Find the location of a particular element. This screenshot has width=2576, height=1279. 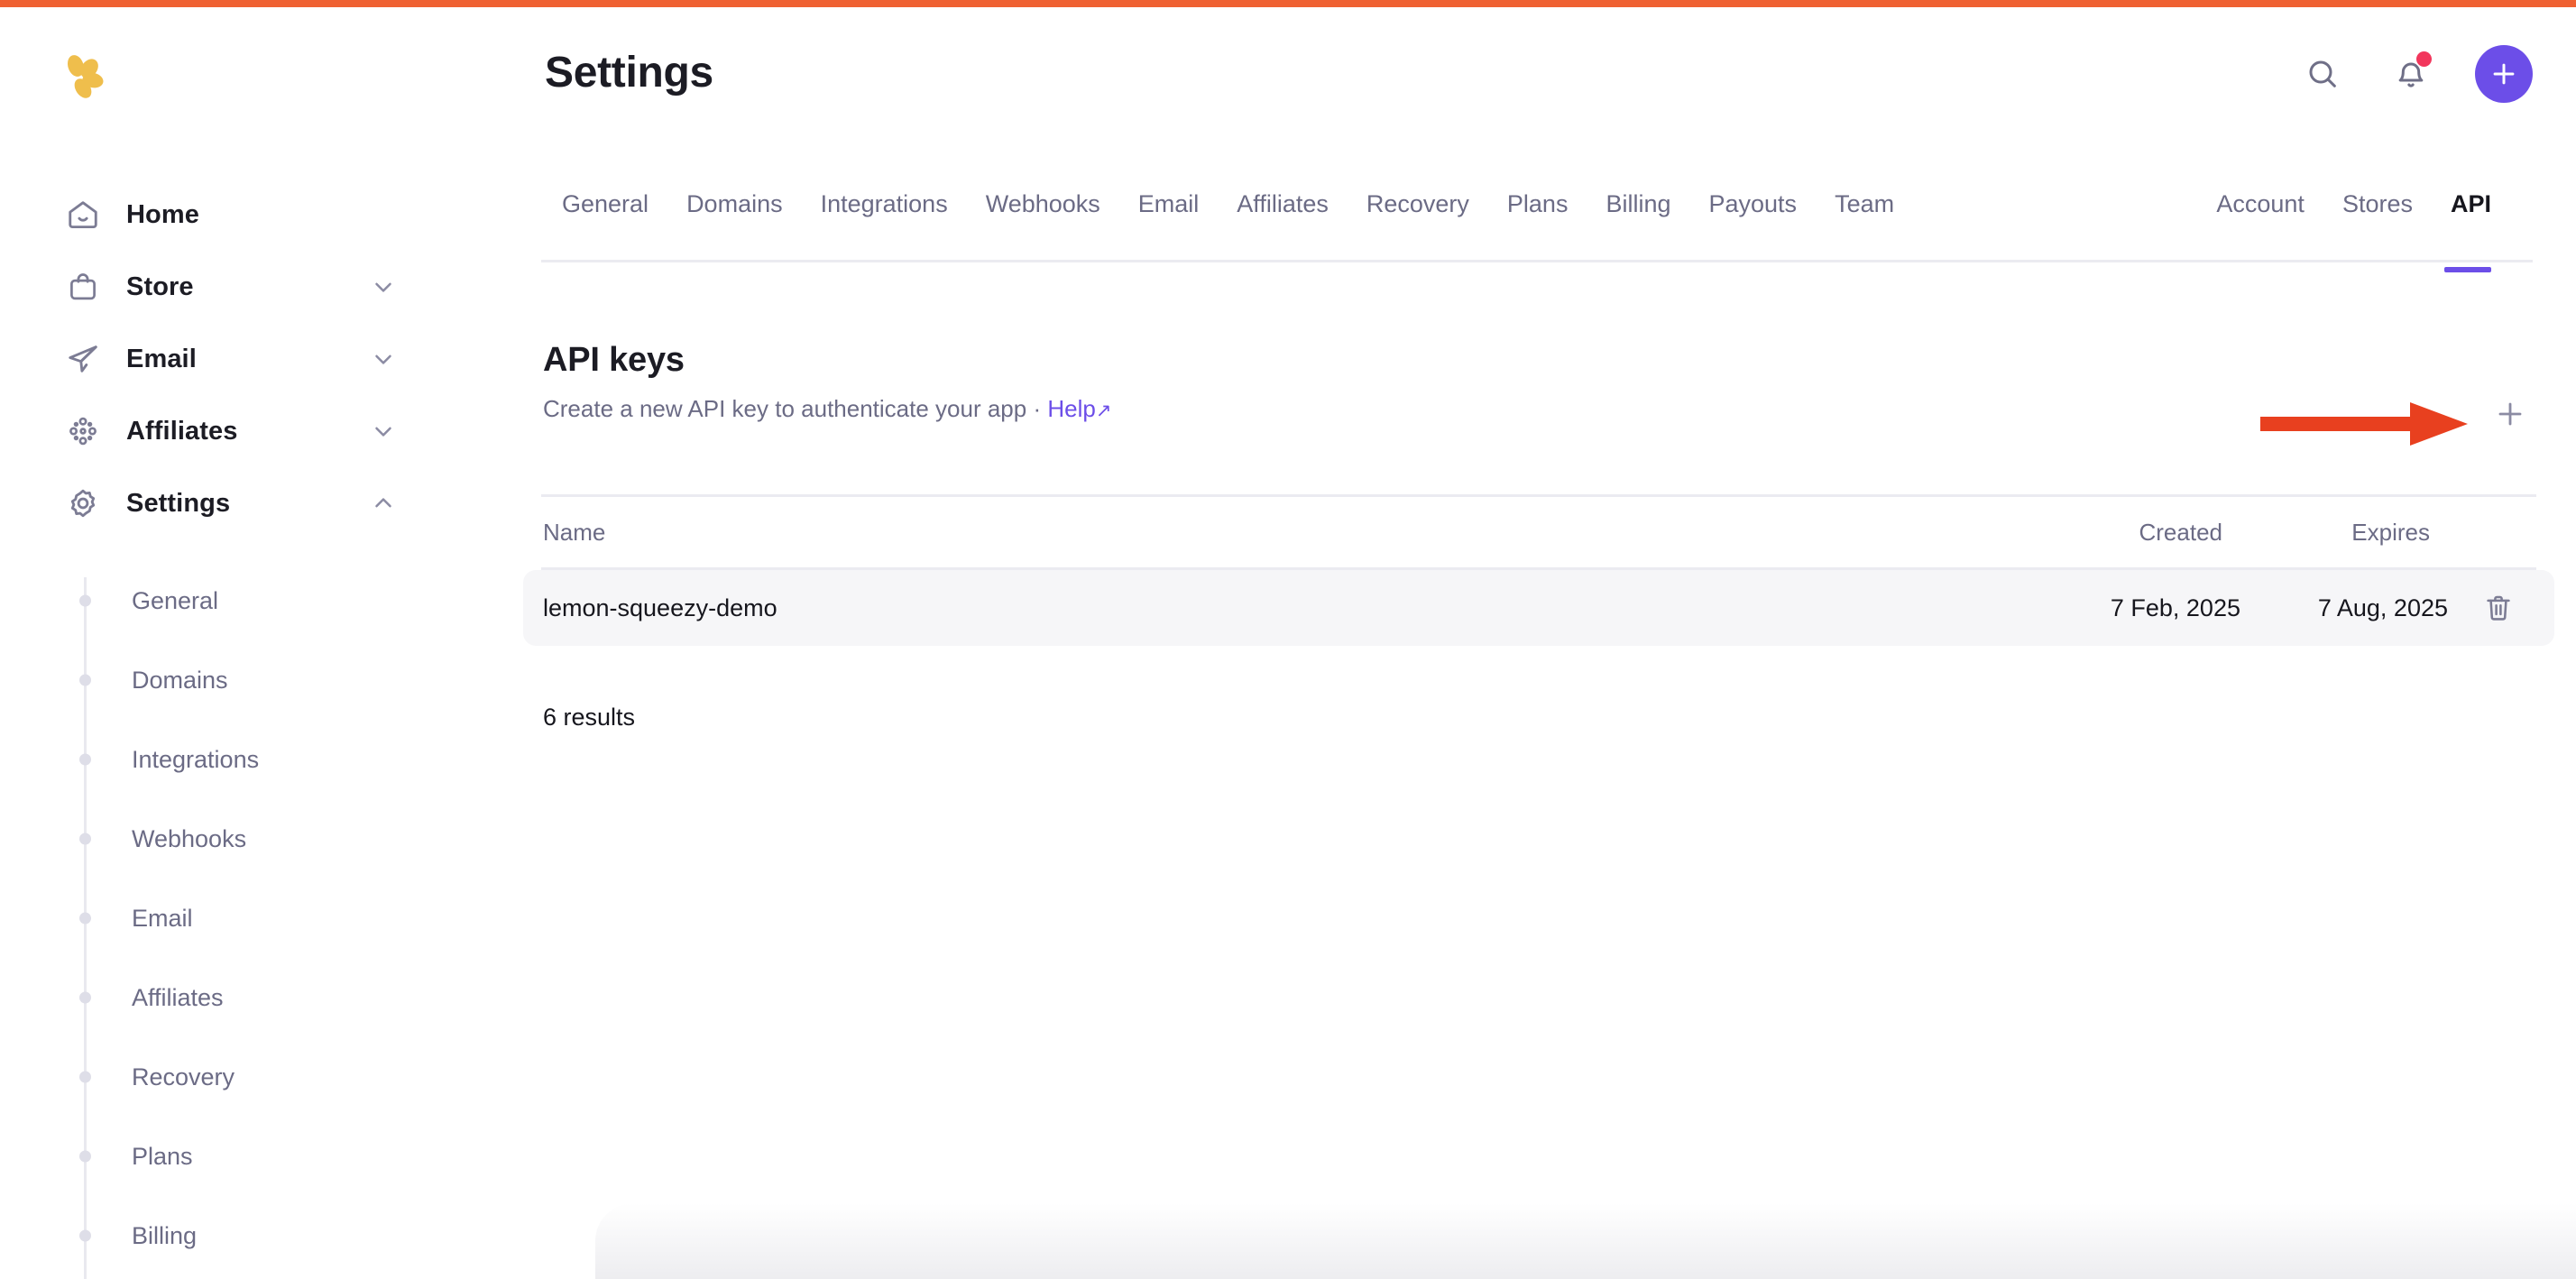

column-header-created: Created is located at coordinates (2181, 532).